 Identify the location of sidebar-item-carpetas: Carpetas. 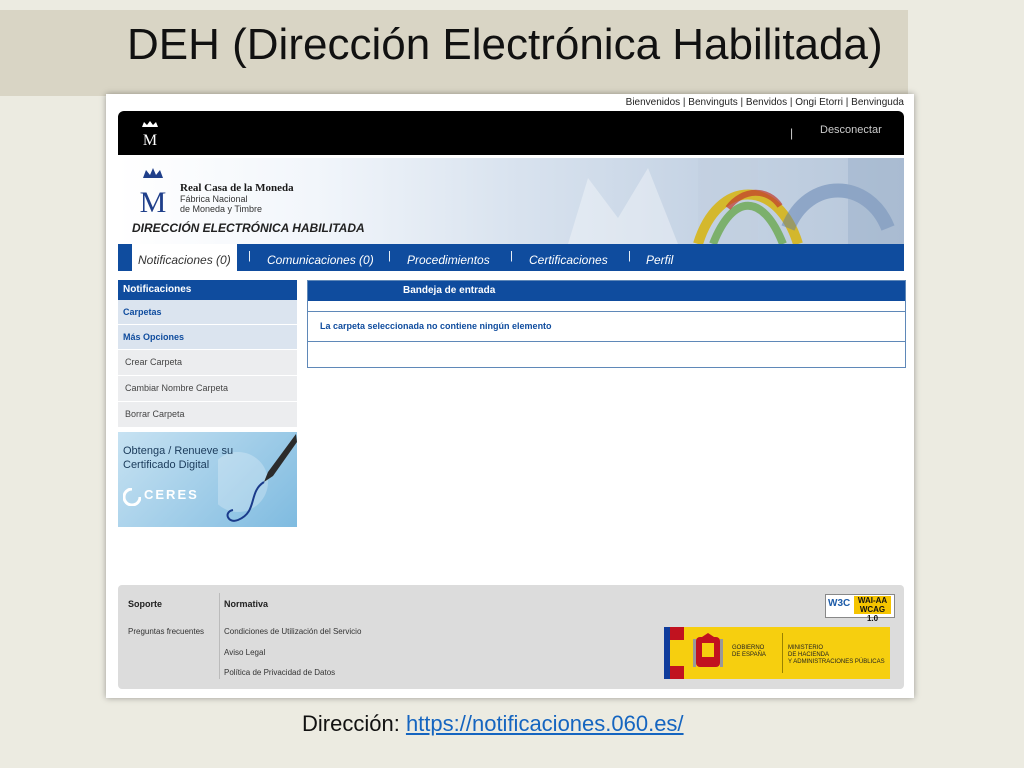
(207, 312).